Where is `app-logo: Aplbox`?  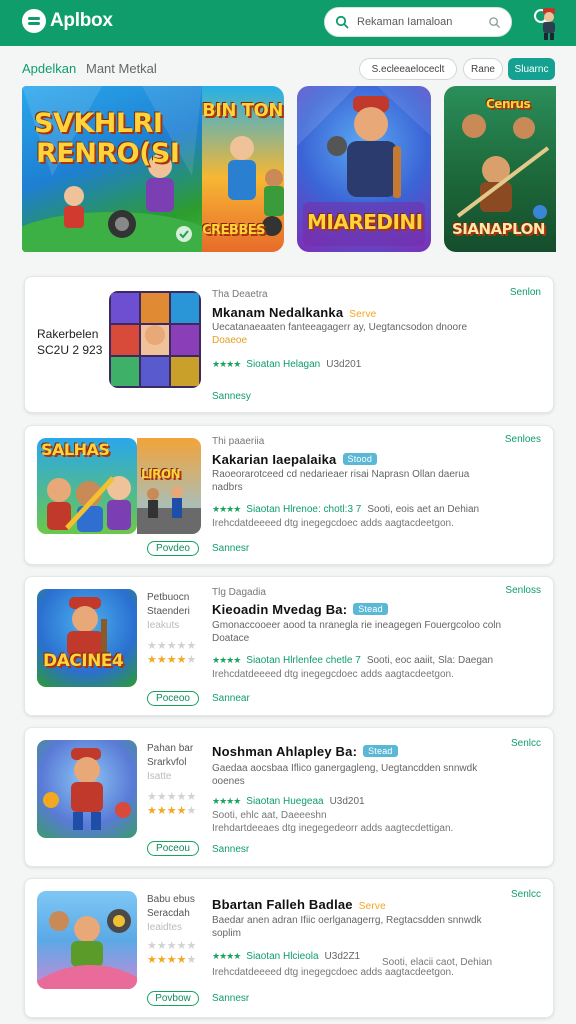
app-logo: Aplbox is located at coordinates (67, 21).